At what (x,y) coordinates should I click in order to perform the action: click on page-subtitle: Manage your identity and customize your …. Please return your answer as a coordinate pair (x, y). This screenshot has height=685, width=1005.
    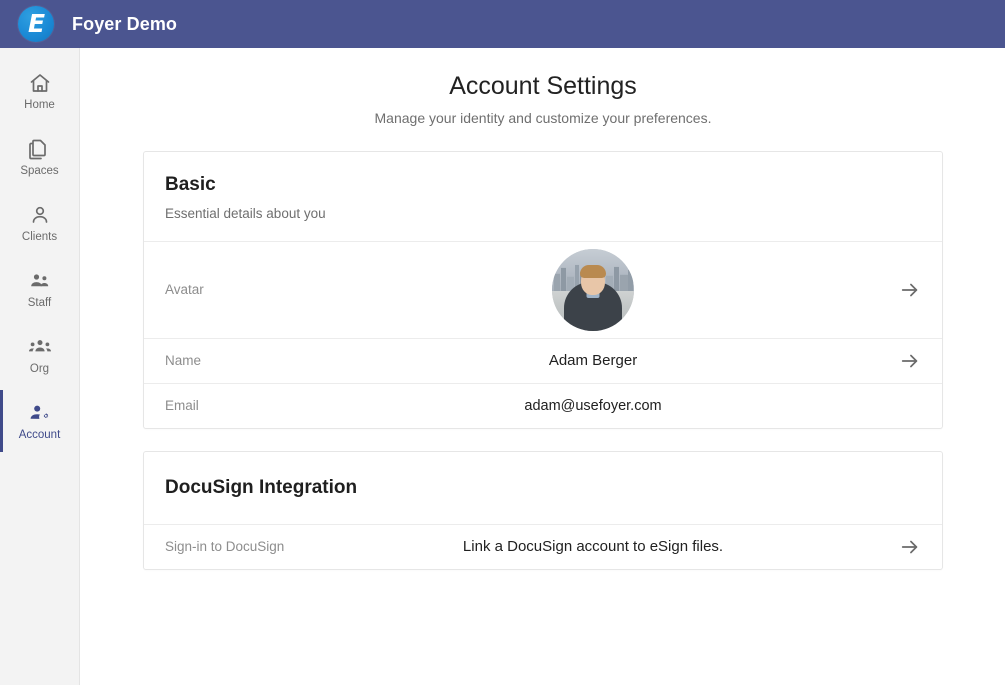
    Looking at the image, I should click on (543, 118).